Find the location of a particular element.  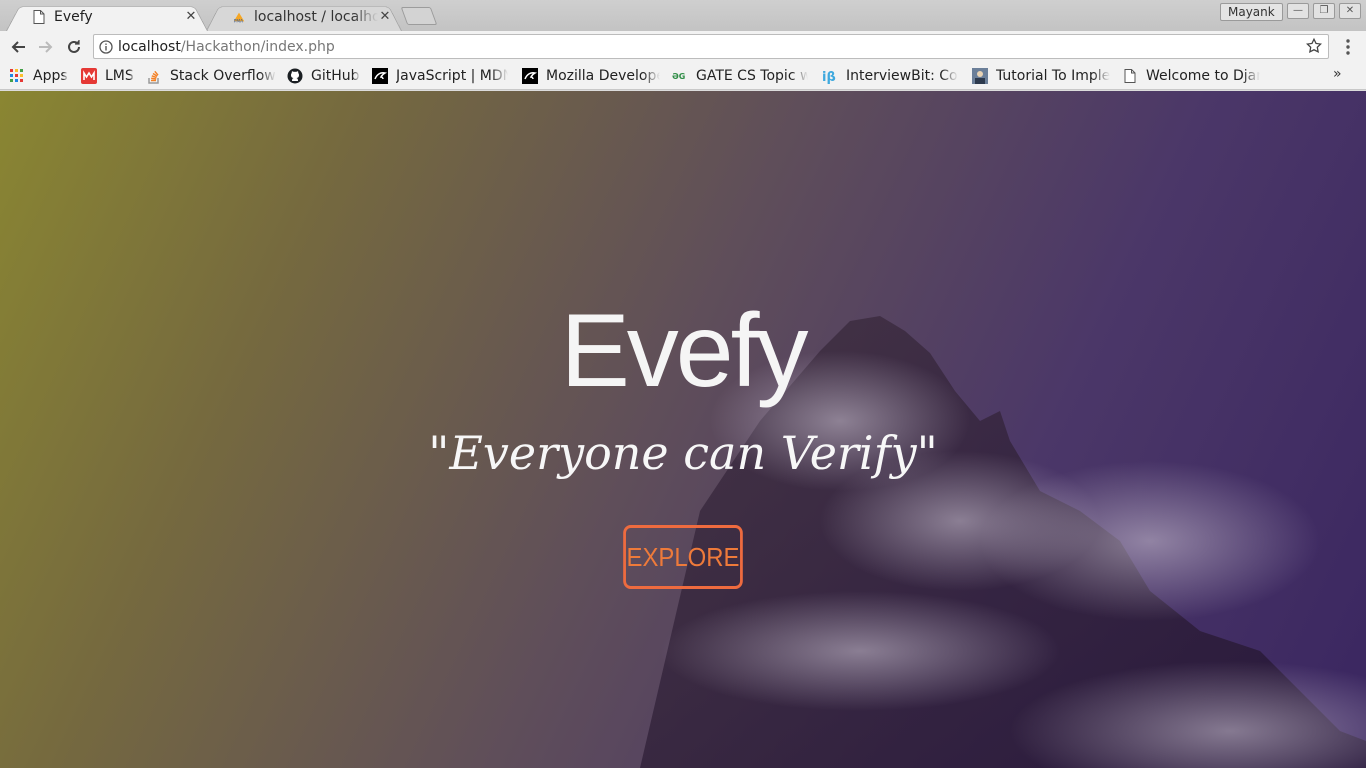

bookmark-apps: Apps is located at coordinates (38, 76).